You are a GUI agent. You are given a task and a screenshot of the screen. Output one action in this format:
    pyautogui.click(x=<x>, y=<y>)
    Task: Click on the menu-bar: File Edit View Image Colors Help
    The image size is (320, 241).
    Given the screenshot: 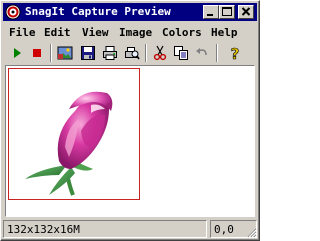 What is the action you would take?
    pyautogui.click(x=130, y=32)
    